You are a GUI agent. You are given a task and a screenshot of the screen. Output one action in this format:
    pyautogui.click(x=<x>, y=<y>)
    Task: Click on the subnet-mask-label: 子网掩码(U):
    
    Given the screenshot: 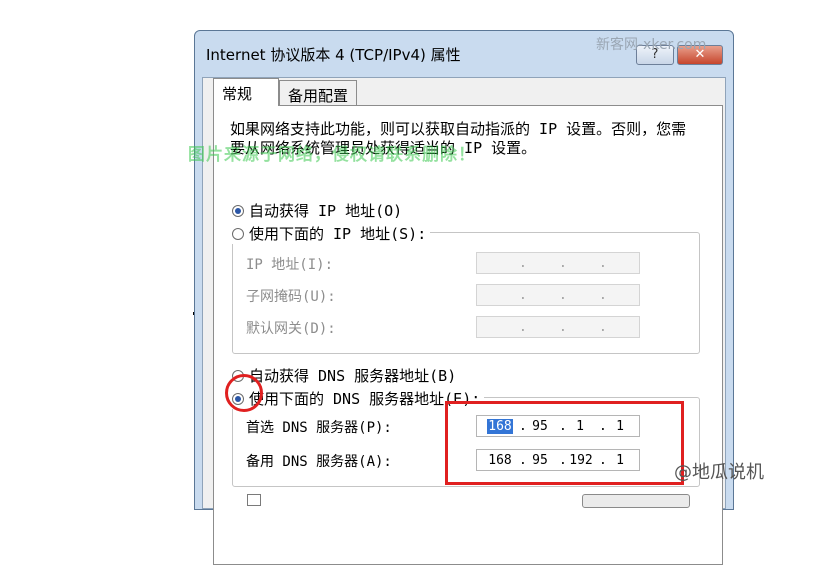 What is the action you would take?
    pyautogui.click(x=291, y=297)
    